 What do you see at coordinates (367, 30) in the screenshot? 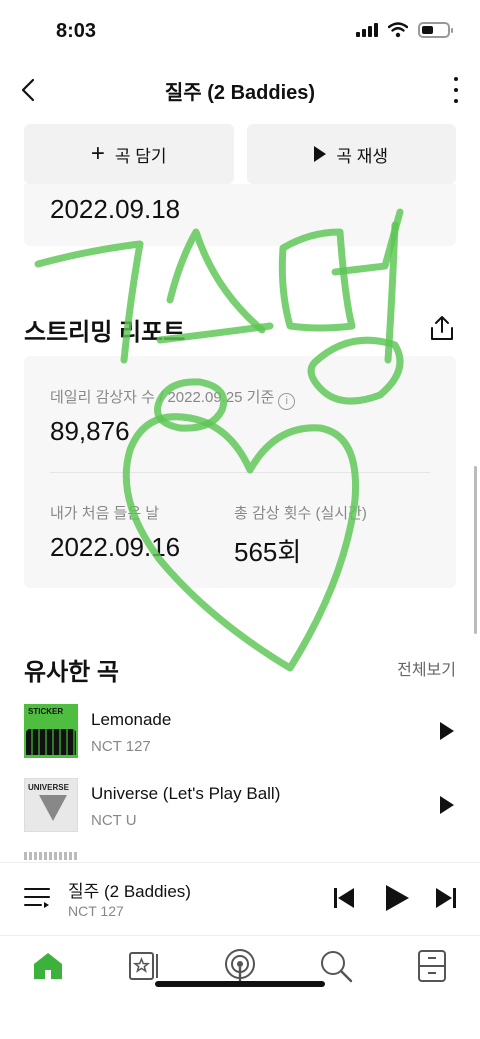
I see `signal-icon` at bounding box center [367, 30].